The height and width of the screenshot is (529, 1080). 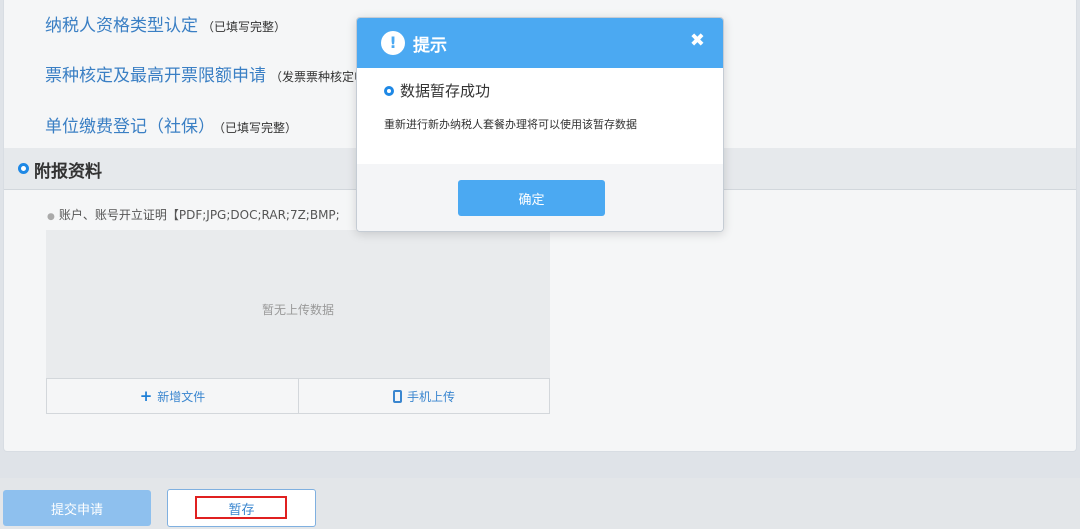 What do you see at coordinates (531, 198) in the screenshot?
I see `confirm-button: 确定` at bounding box center [531, 198].